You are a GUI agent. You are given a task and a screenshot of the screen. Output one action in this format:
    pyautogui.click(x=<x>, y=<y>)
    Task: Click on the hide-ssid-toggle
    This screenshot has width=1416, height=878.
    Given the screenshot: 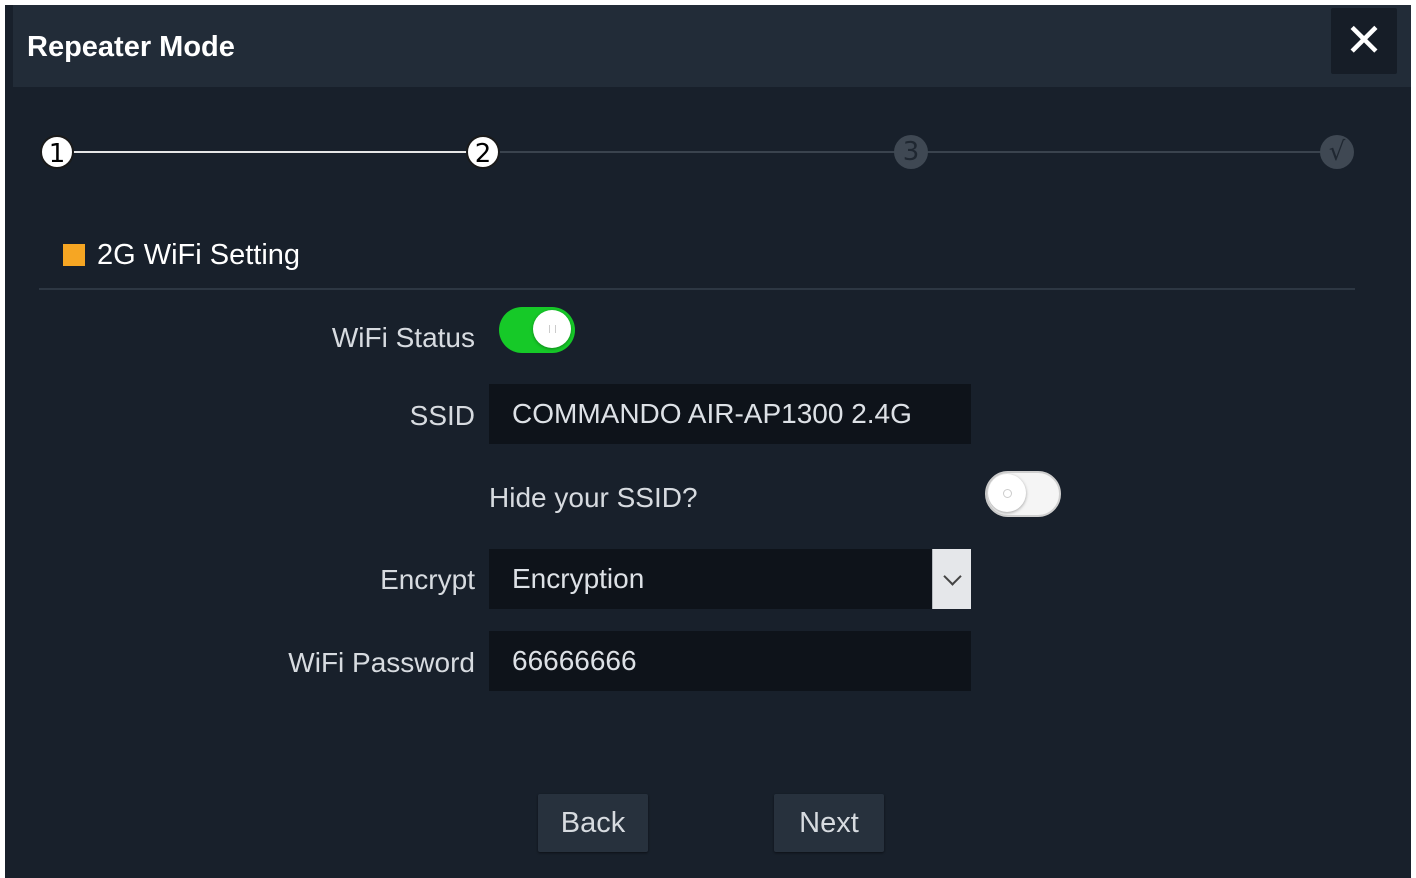 What is the action you would take?
    pyautogui.click(x=1023, y=494)
    